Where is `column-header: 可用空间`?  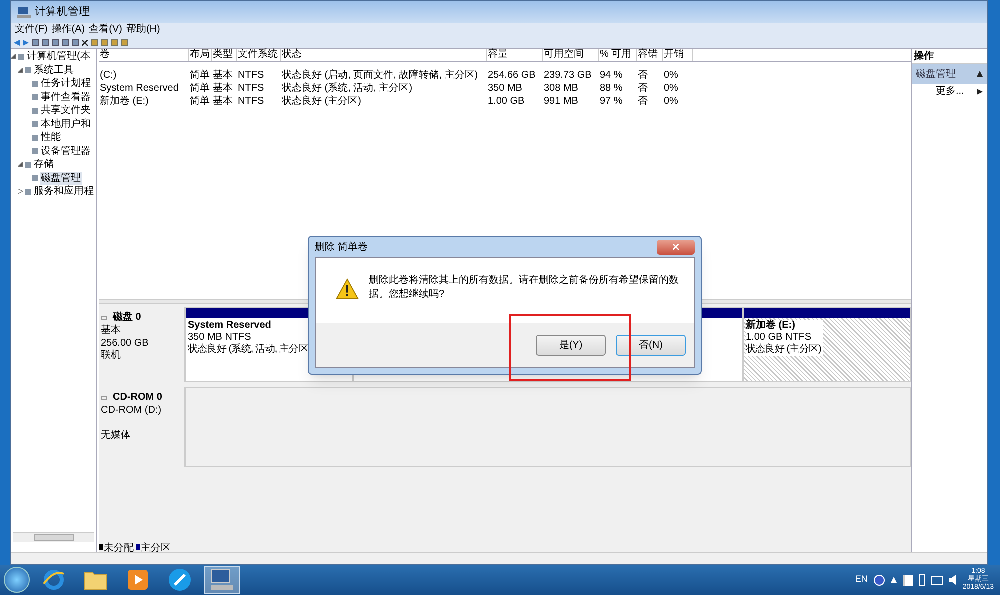
column-header: 可用空间 is located at coordinates (571, 55).